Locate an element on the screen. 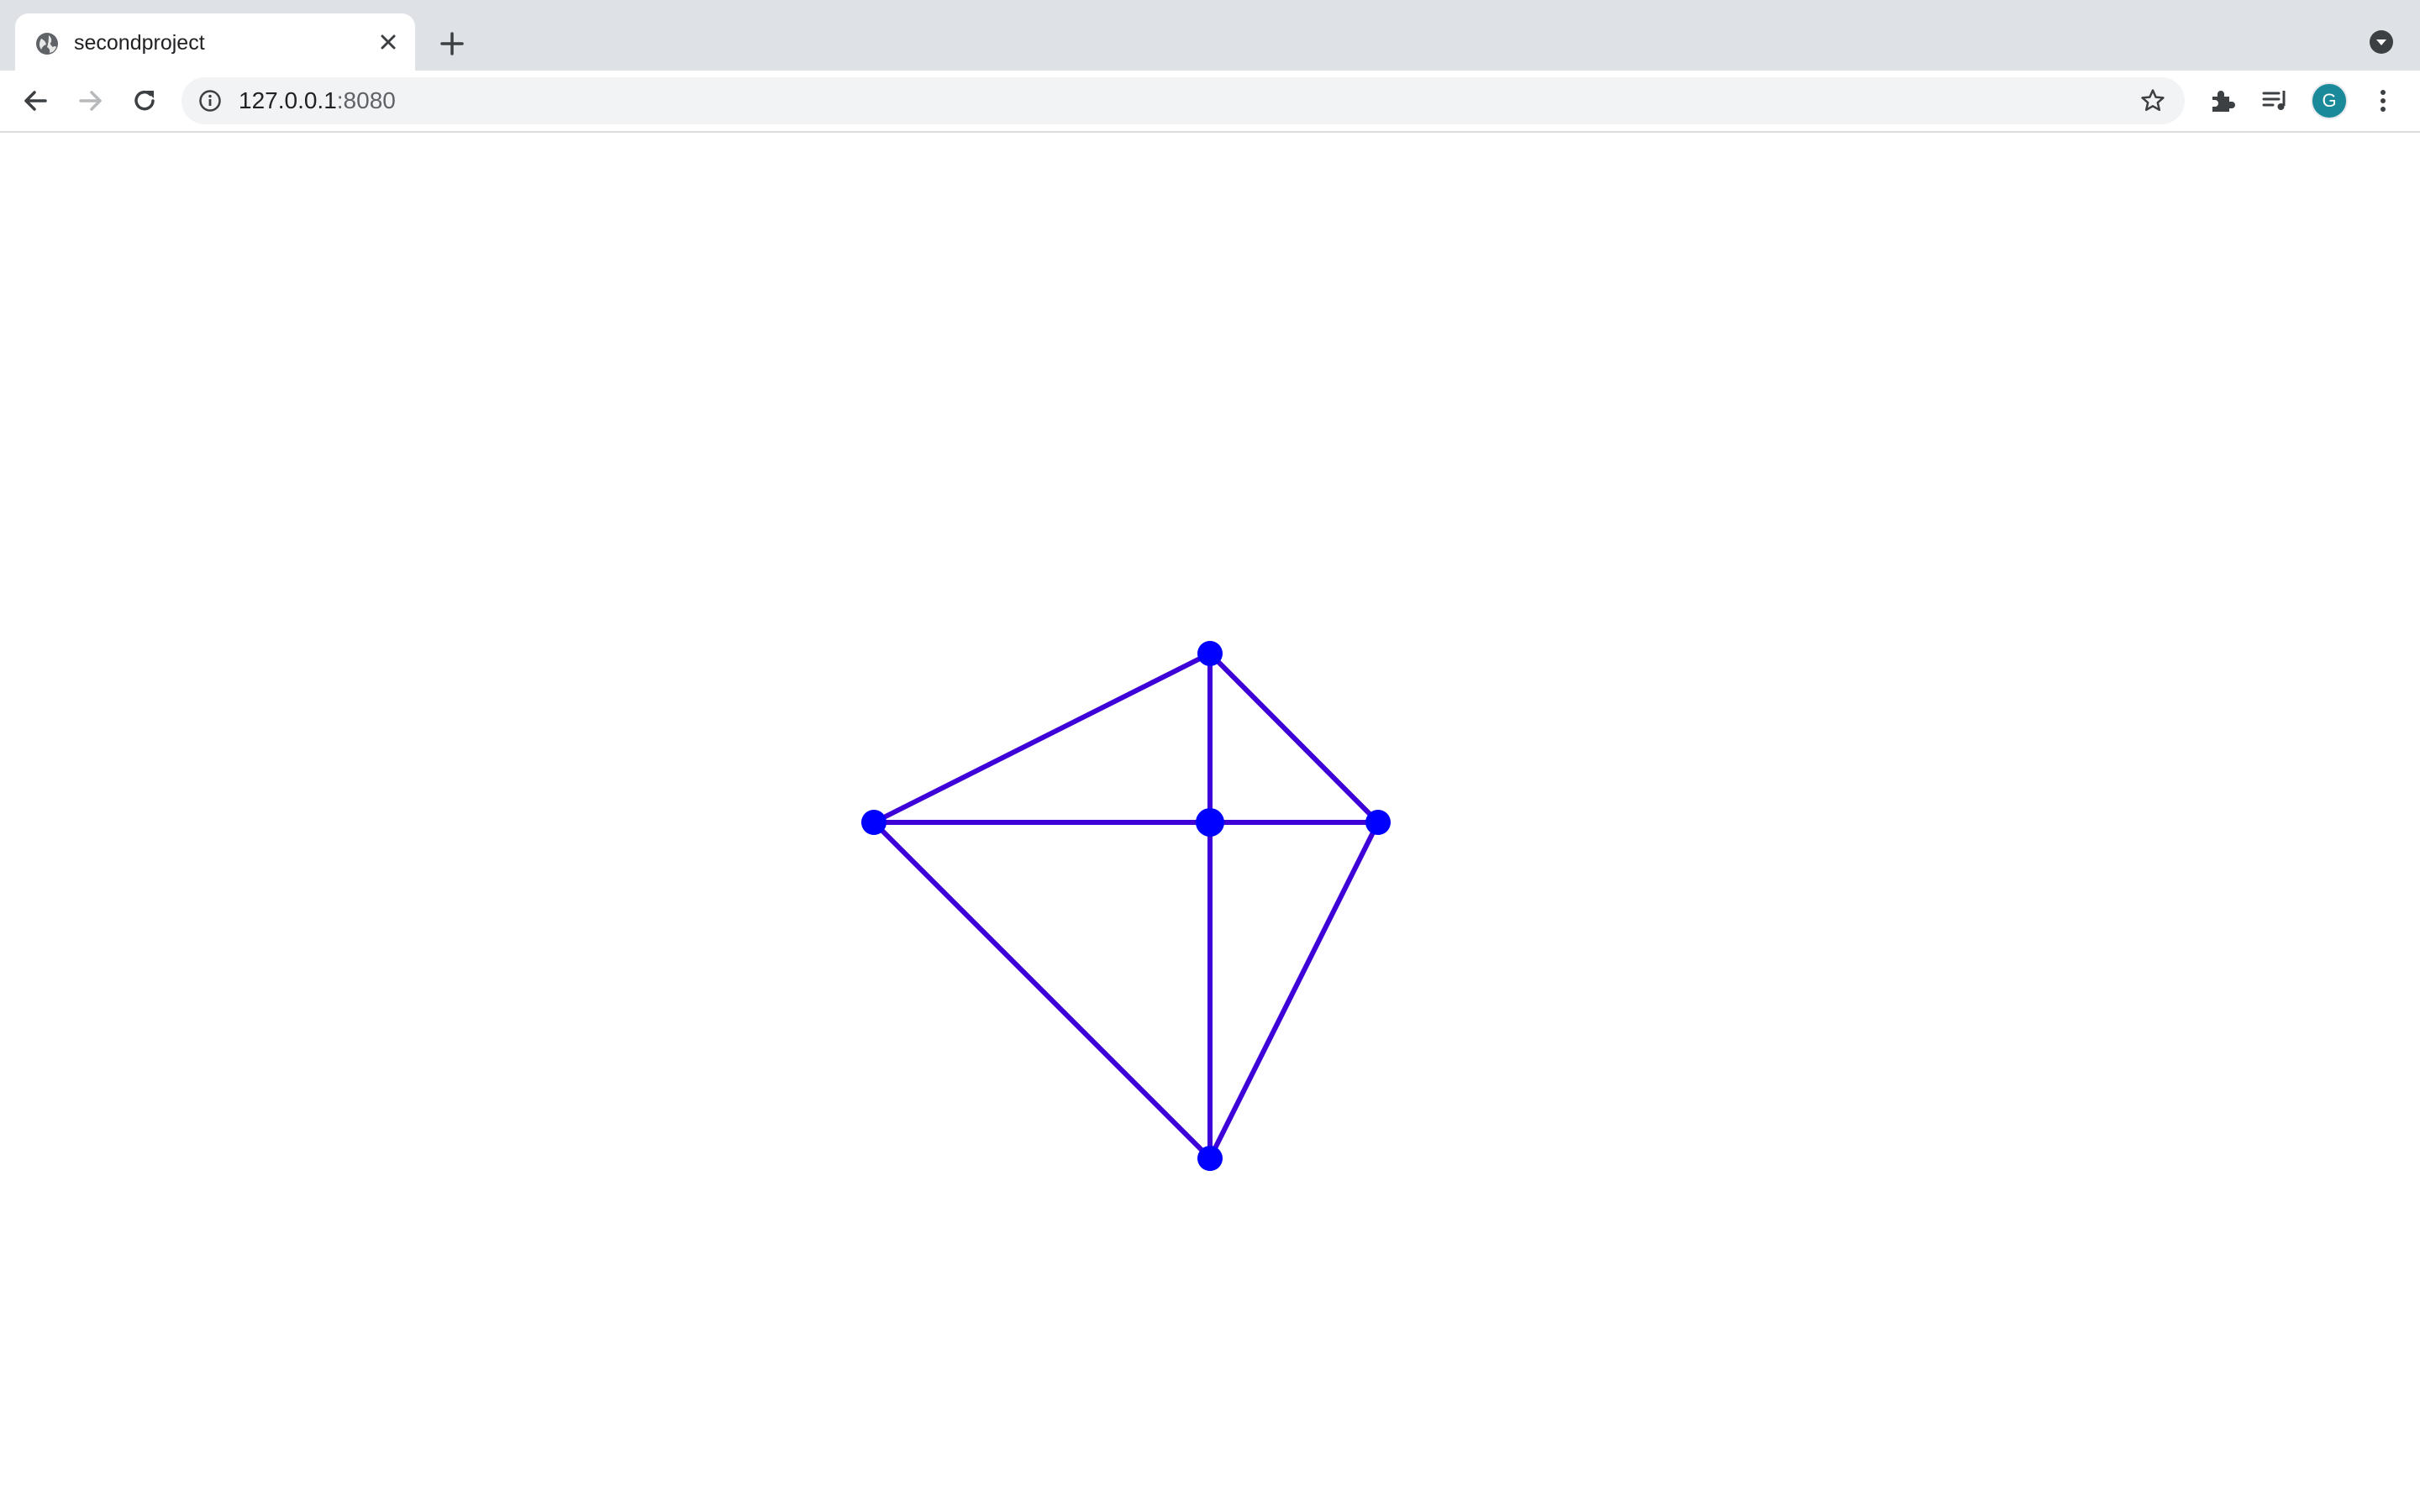  graph-node-right is located at coordinates (1378, 822).